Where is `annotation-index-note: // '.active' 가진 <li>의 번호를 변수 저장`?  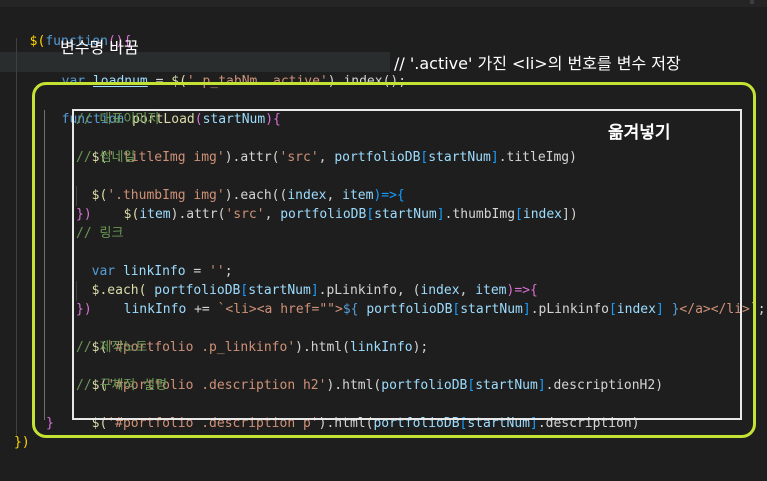
annotation-index-note: // '.active' 가진 <li>의 번호를 변수 저장 is located at coordinates (537, 63).